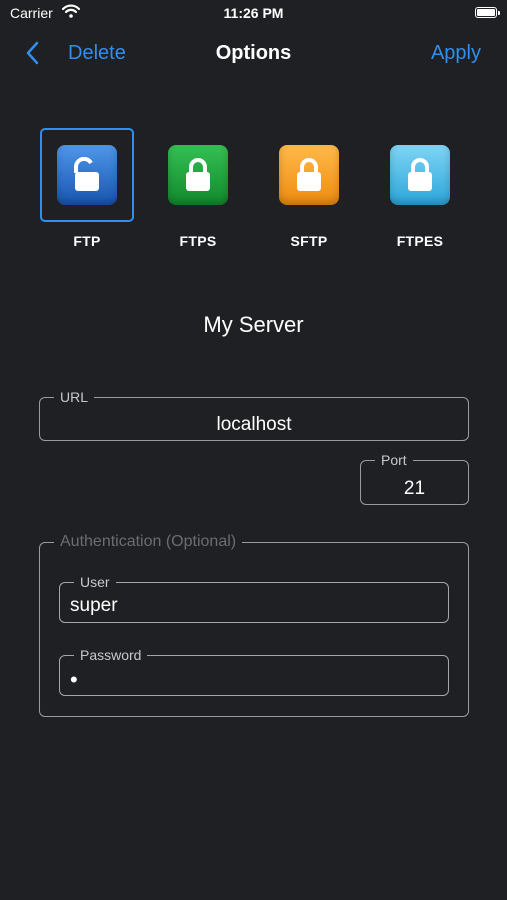 The height and width of the screenshot is (900, 507). I want to click on port-value: 21, so click(414, 489).